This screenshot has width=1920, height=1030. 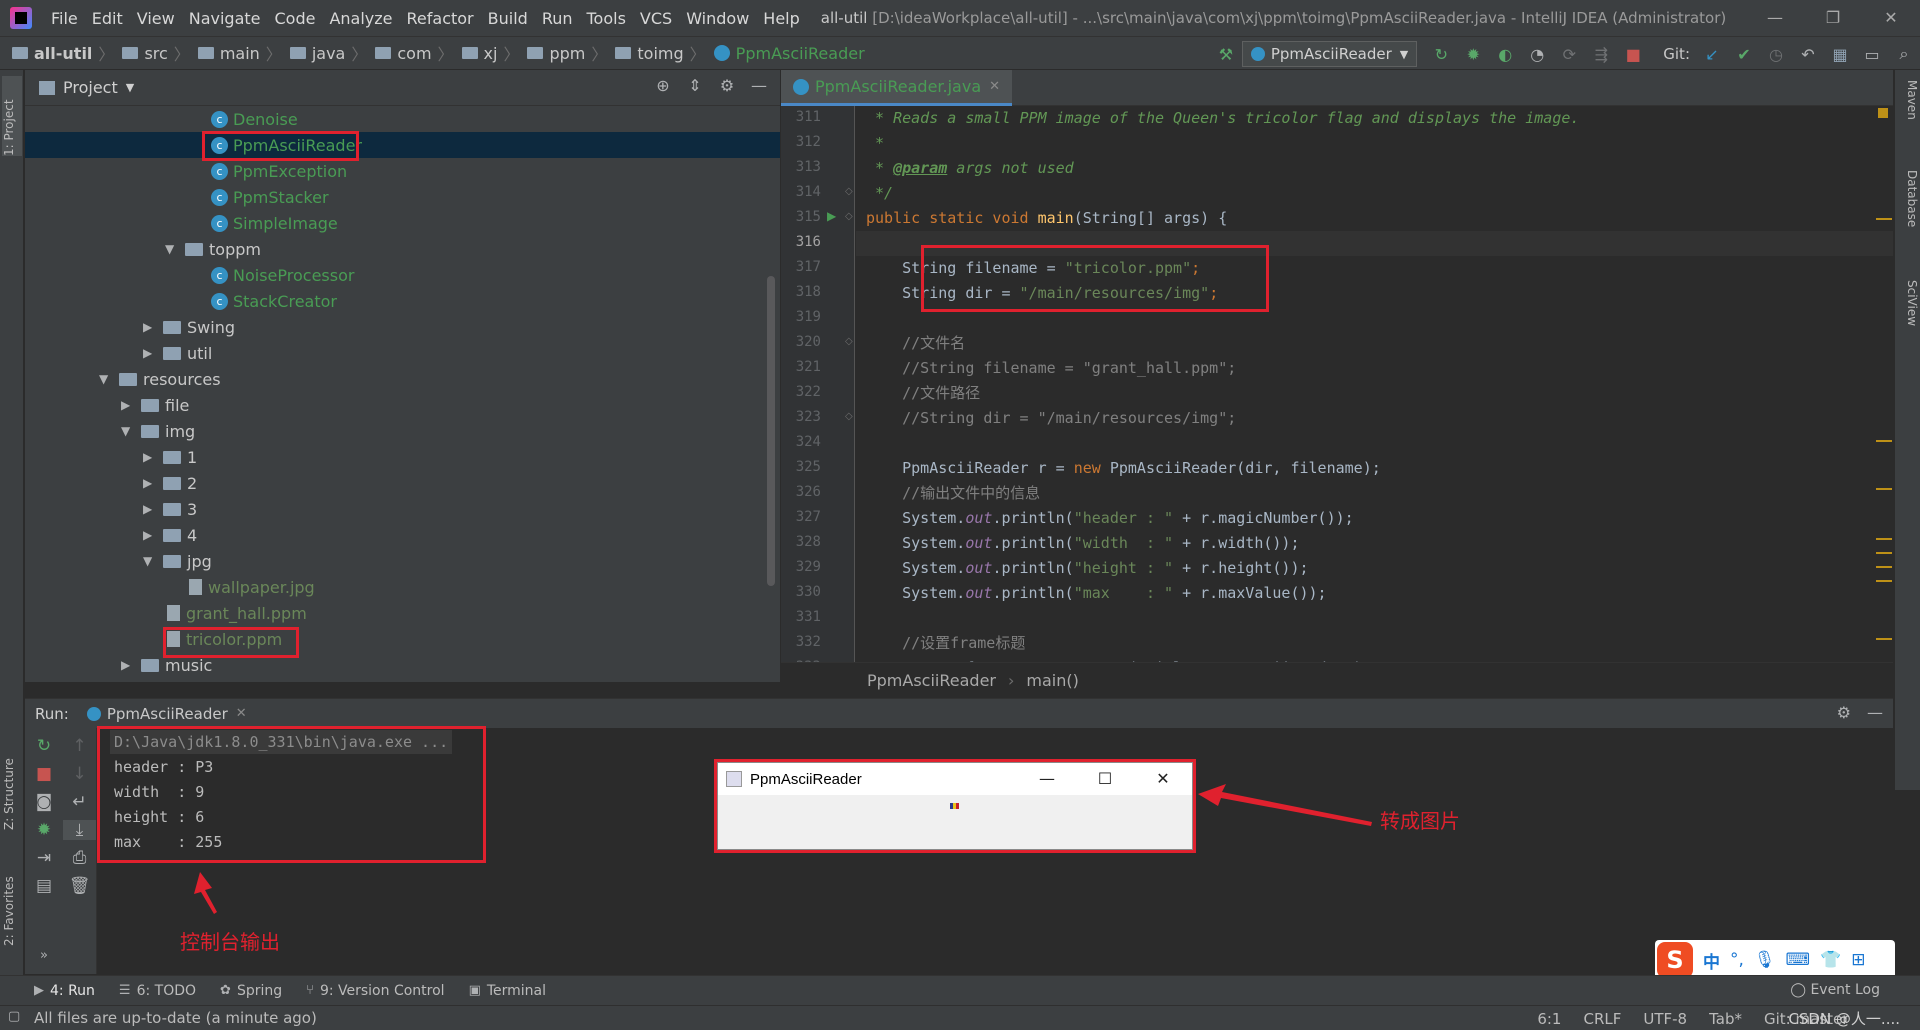 I want to click on tree-item-music: ▶ music, so click(x=402, y=665).